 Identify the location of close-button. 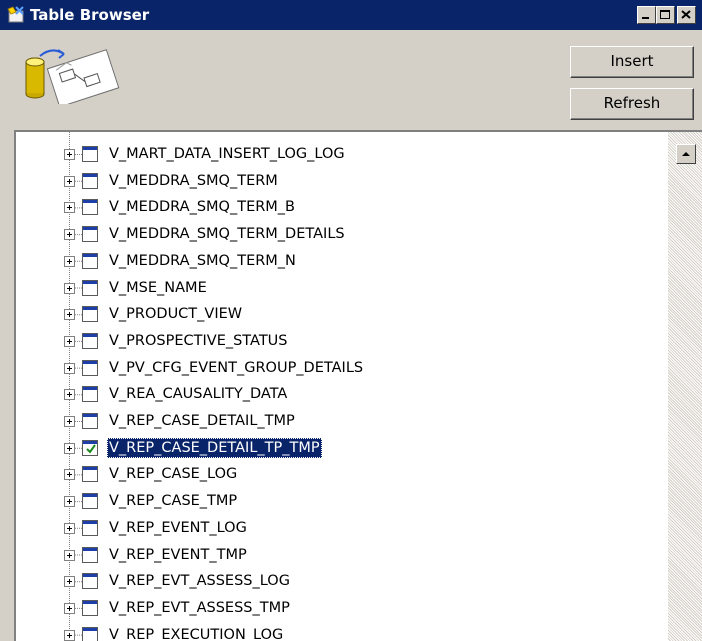
(686, 15).